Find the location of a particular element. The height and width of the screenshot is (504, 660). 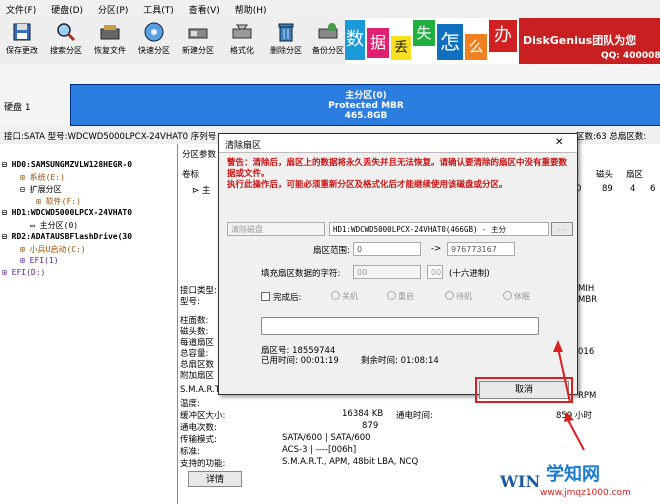

menu-help: 帮助(H) is located at coordinates (251, 8).